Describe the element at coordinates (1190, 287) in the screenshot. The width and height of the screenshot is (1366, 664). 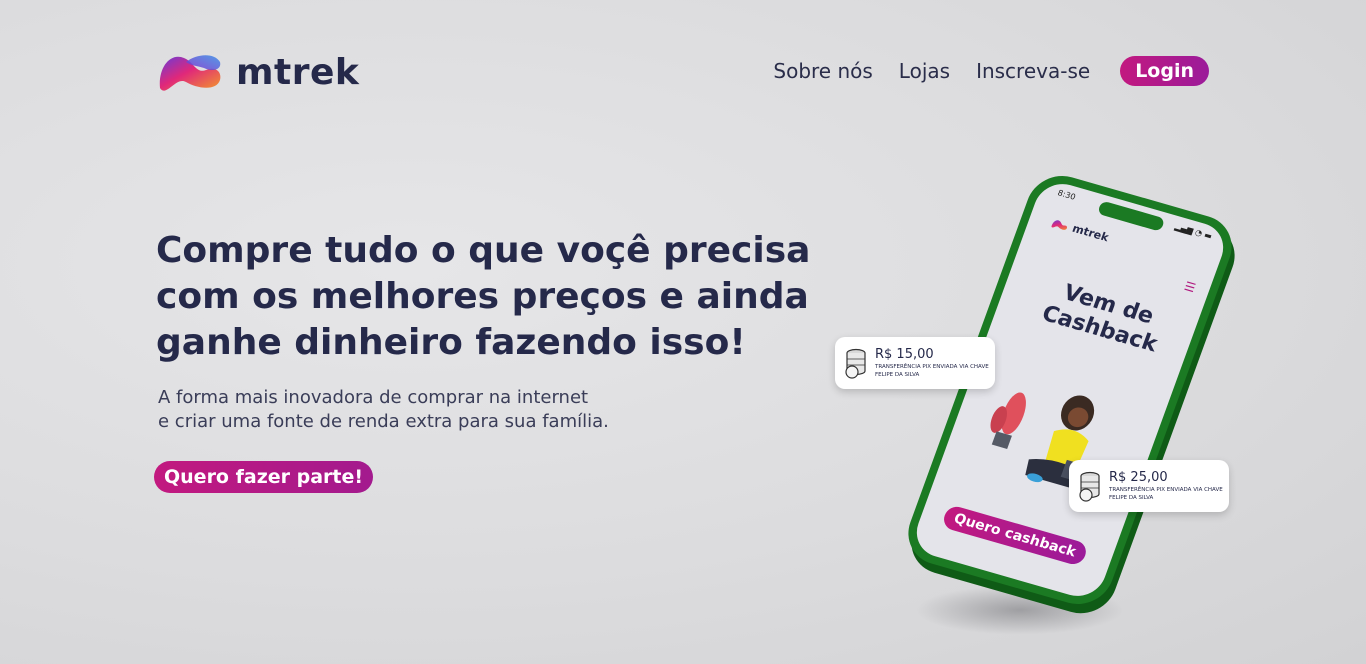
I see `hamburger-menu-icon: ☰` at that location.